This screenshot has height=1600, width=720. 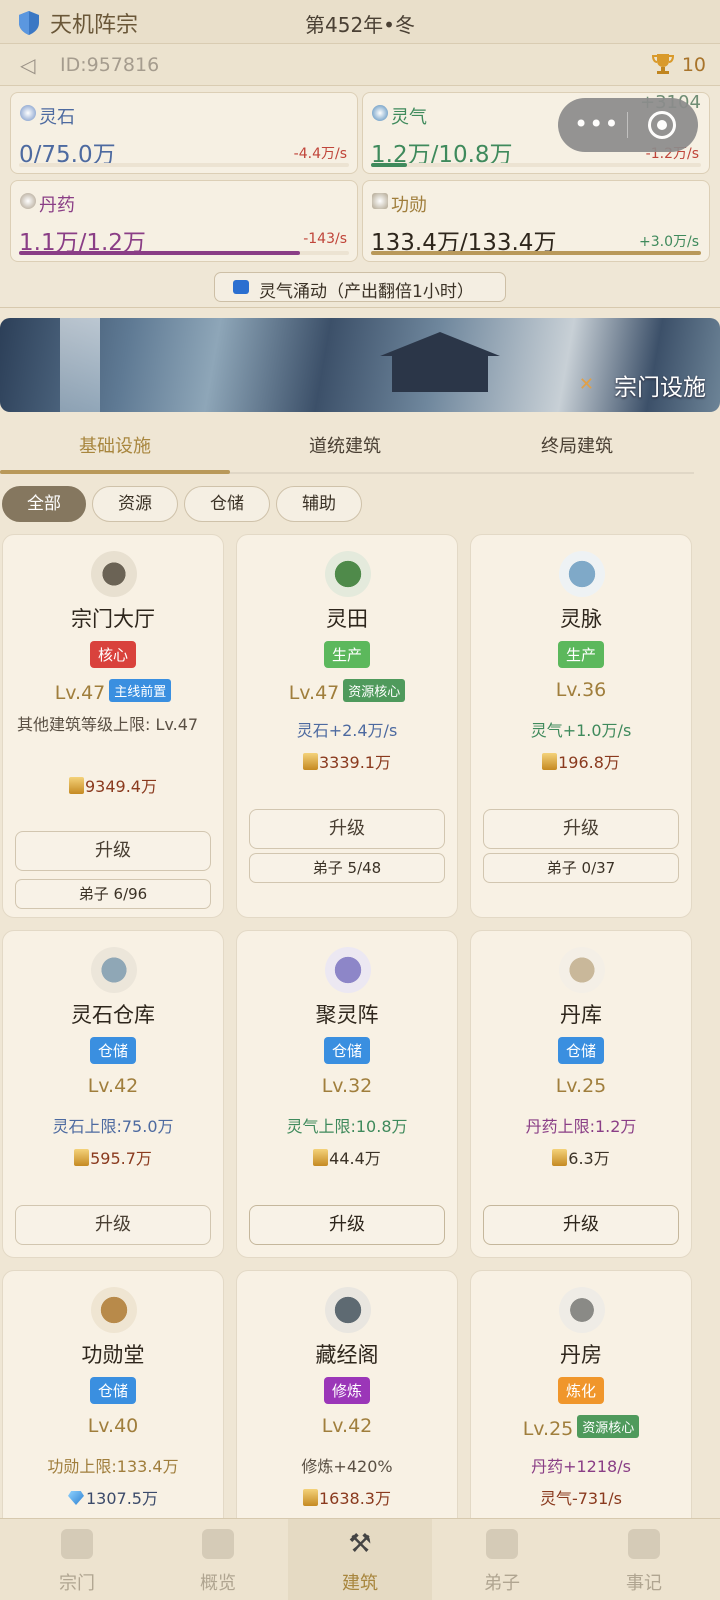 I want to click on resource-name: 灵石, so click(x=57, y=117).